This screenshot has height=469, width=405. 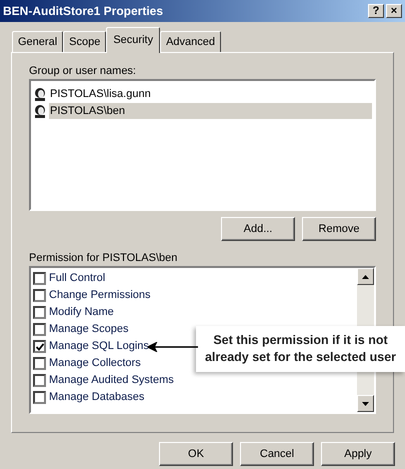 What do you see at coordinates (339, 229) in the screenshot?
I see `remove-button: Remove` at bounding box center [339, 229].